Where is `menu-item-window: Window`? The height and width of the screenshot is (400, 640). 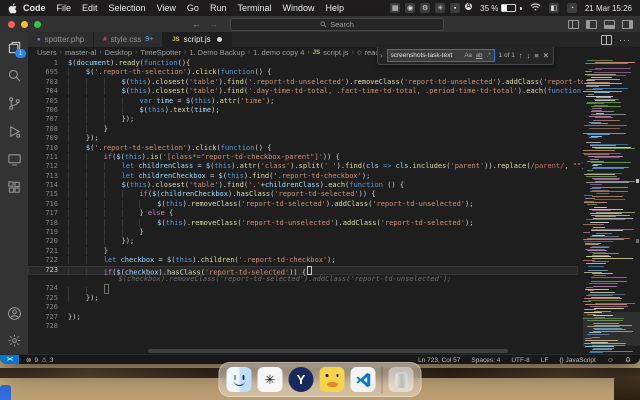
menu-item-window: Window is located at coordinates (298, 8).